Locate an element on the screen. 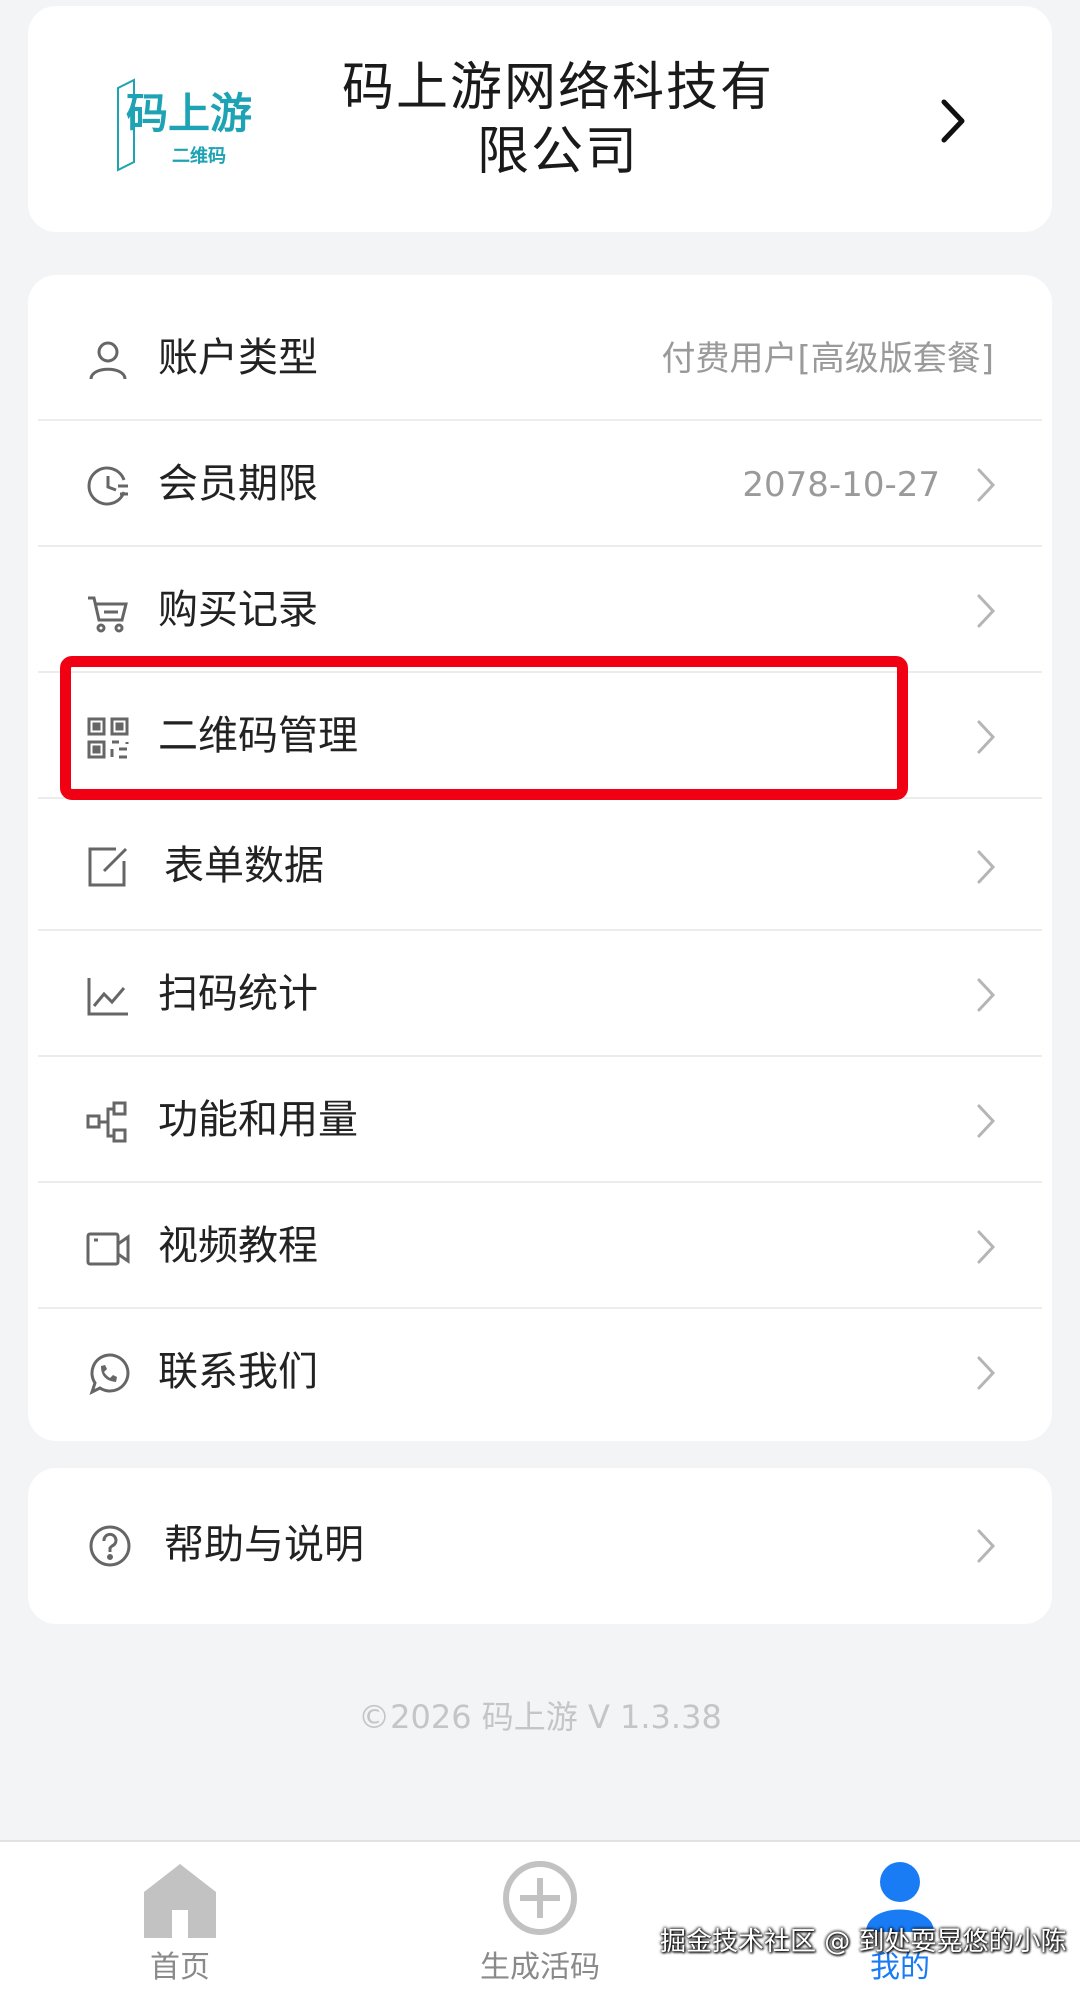 Image resolution: width=1080 pixels, height=1990 pixels. tab-label: 首页 is located at coordinates (180, 1967).